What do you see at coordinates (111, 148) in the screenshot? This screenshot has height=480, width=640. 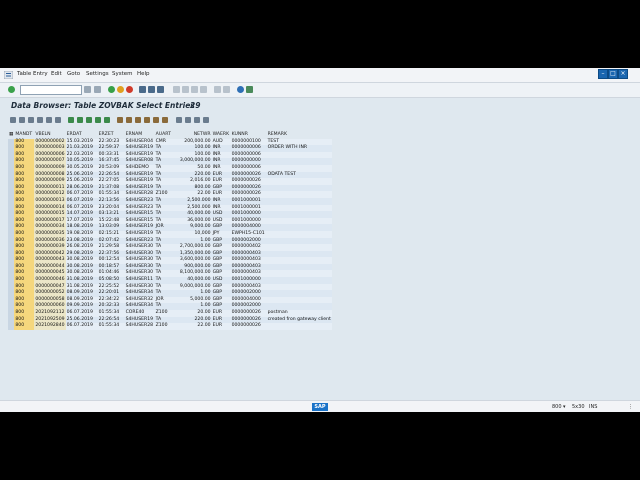 I see `cell-erzet: 22:59:37` at bounding box center [111, 148].